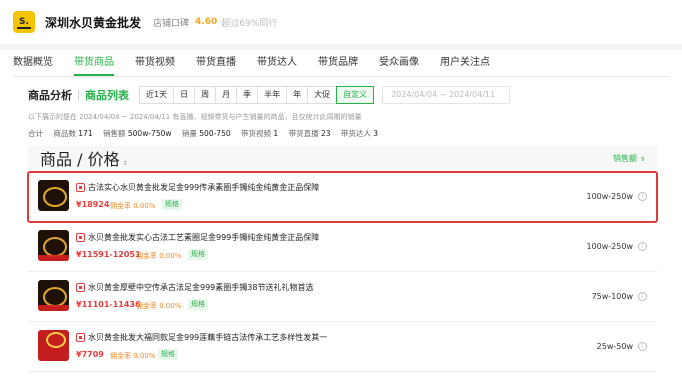  Describe the element at coordinates (90, 354) in the screenshot. I see `product-price: ¥7709` at that location.